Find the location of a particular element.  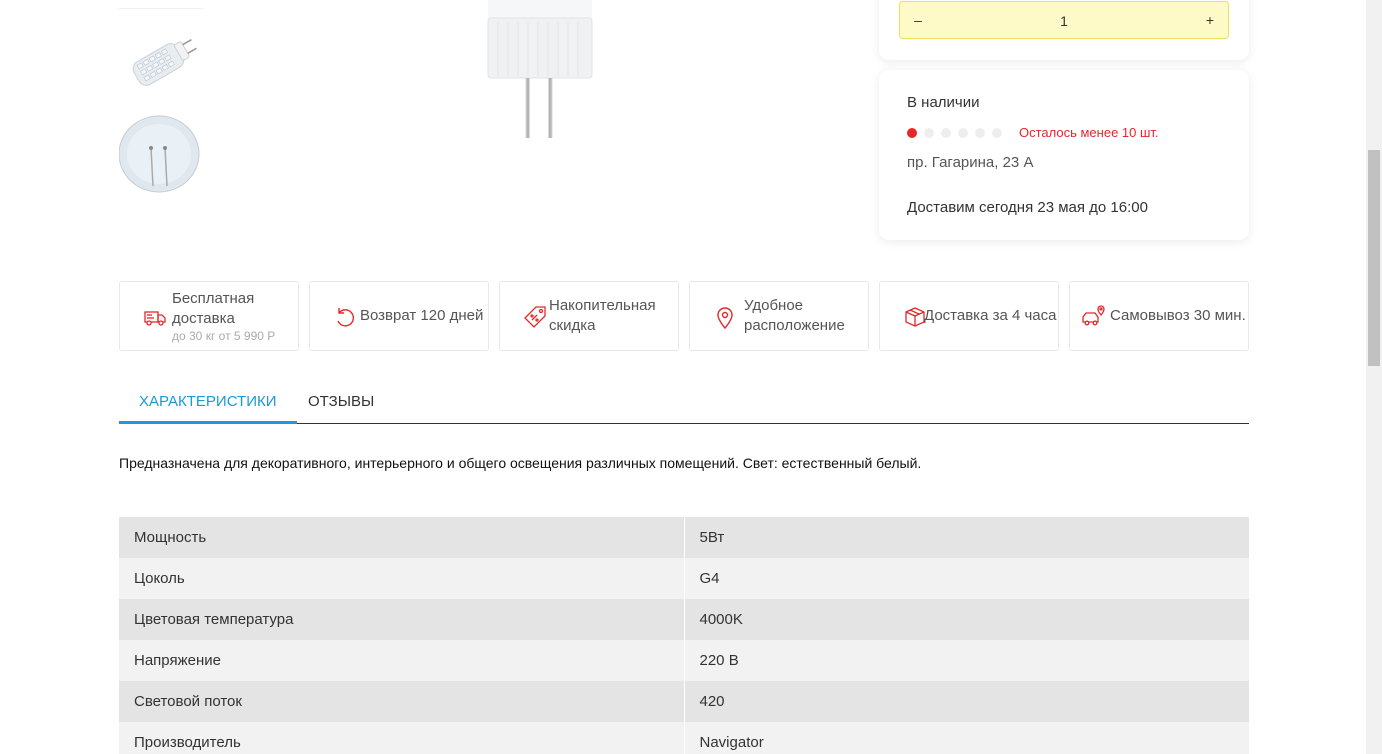

spec-value: G4 is located at coordinates (966, 578).